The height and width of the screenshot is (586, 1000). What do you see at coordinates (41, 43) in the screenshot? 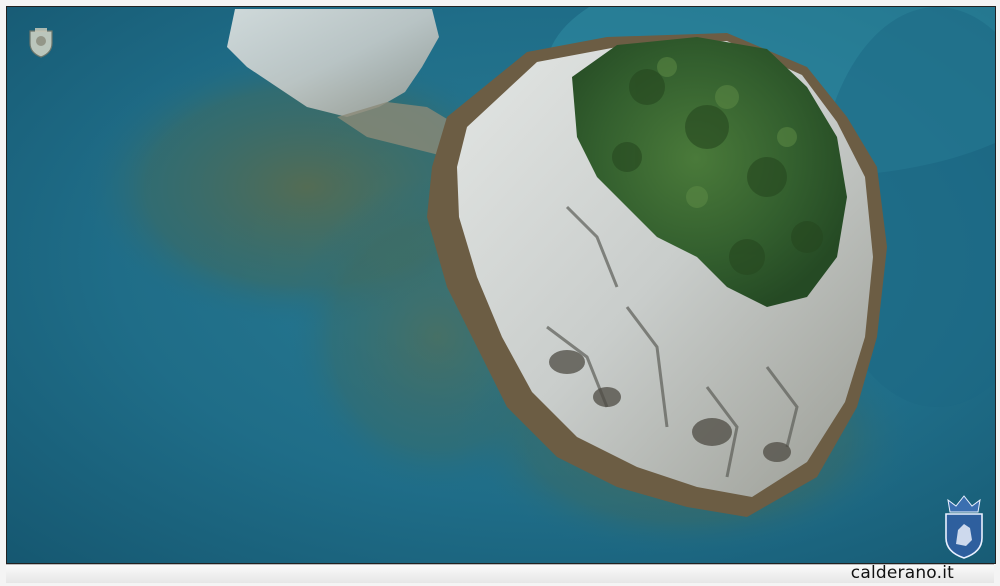
I see `crest-icon` at bounding box center [41, 43].